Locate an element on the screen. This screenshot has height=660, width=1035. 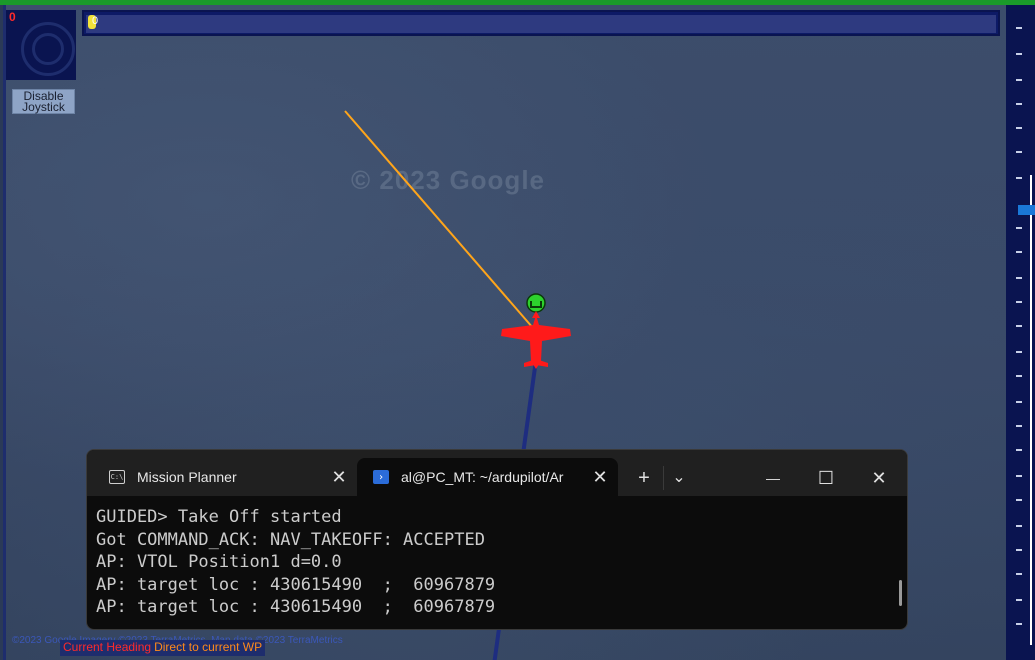
direct-wp-label: Direct to current WP is located at coordinates (208, 647).